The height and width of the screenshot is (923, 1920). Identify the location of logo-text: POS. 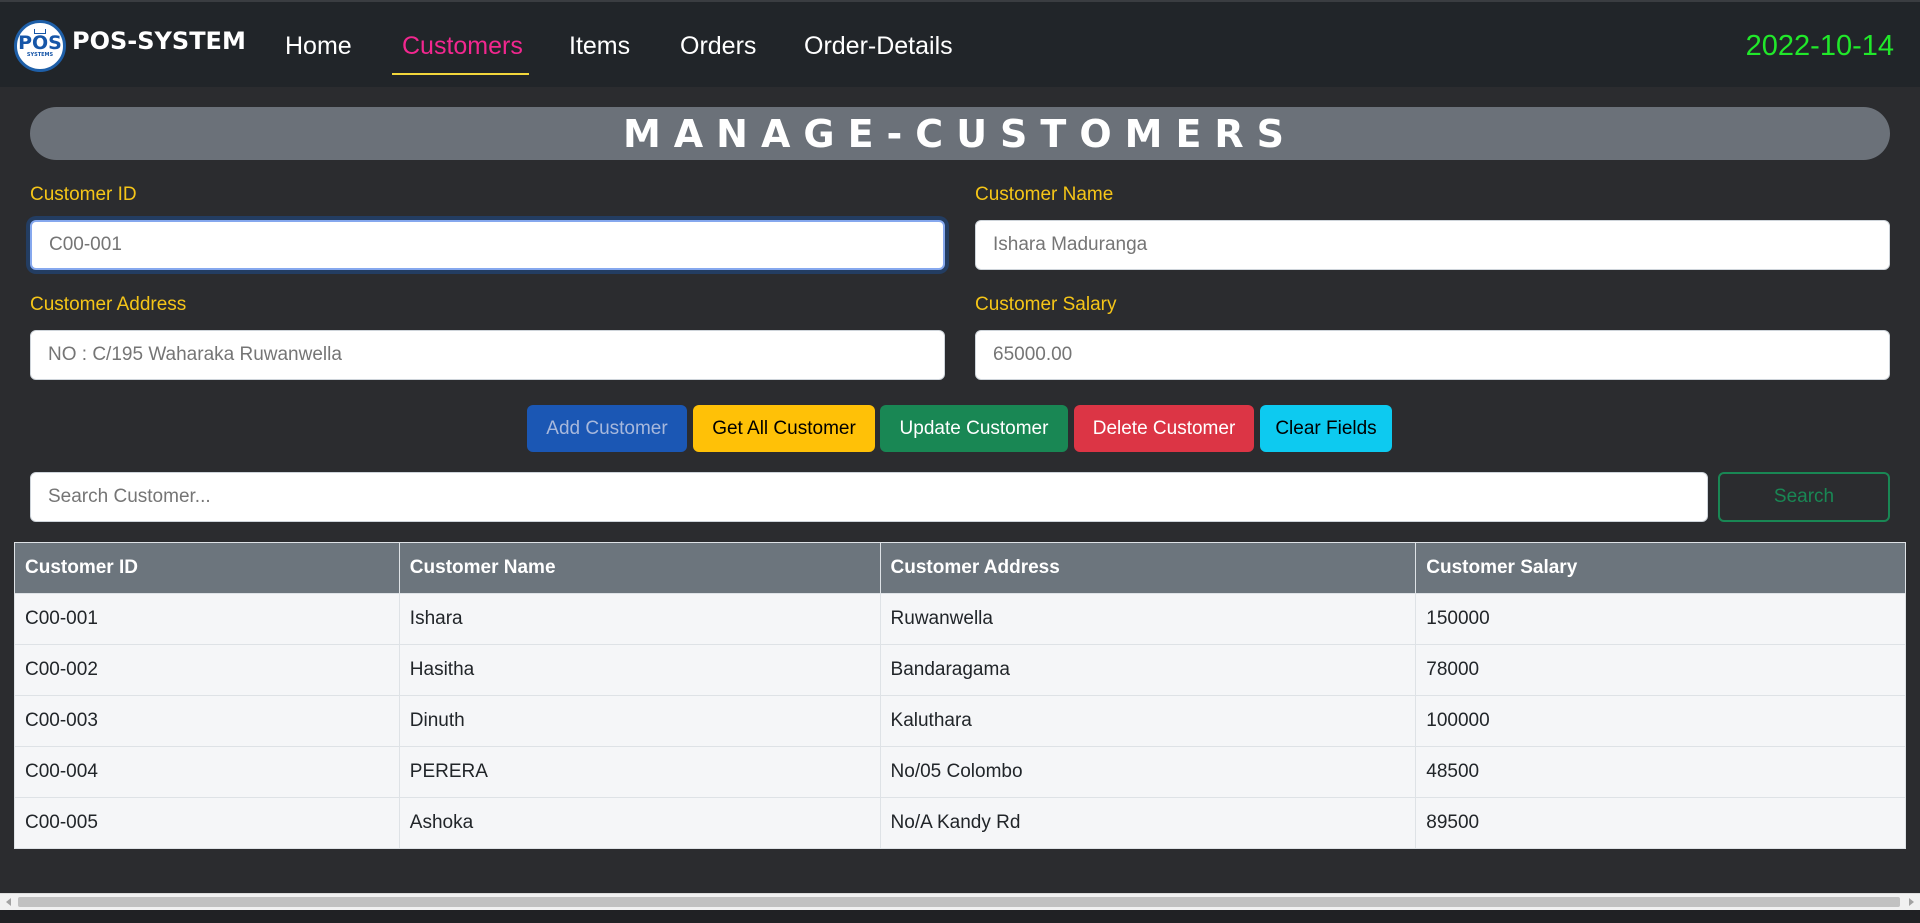
(40, 42).